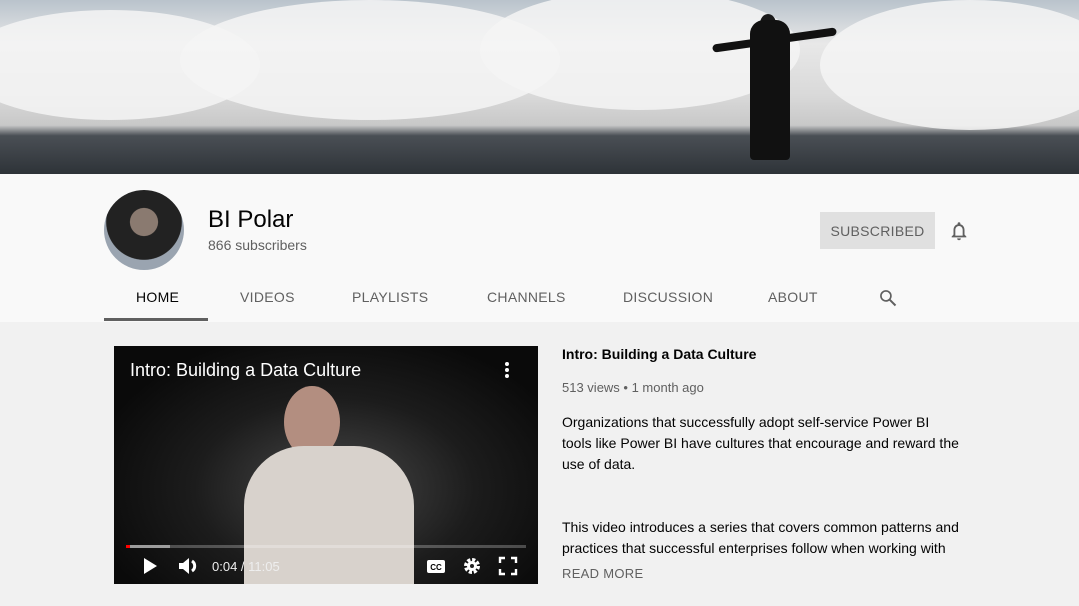 This screenshot has height=606, width=1079. Describe the element at coordinates (526, 297) in the screenshot. I see `tab-channels: CHANNELS` at that location.